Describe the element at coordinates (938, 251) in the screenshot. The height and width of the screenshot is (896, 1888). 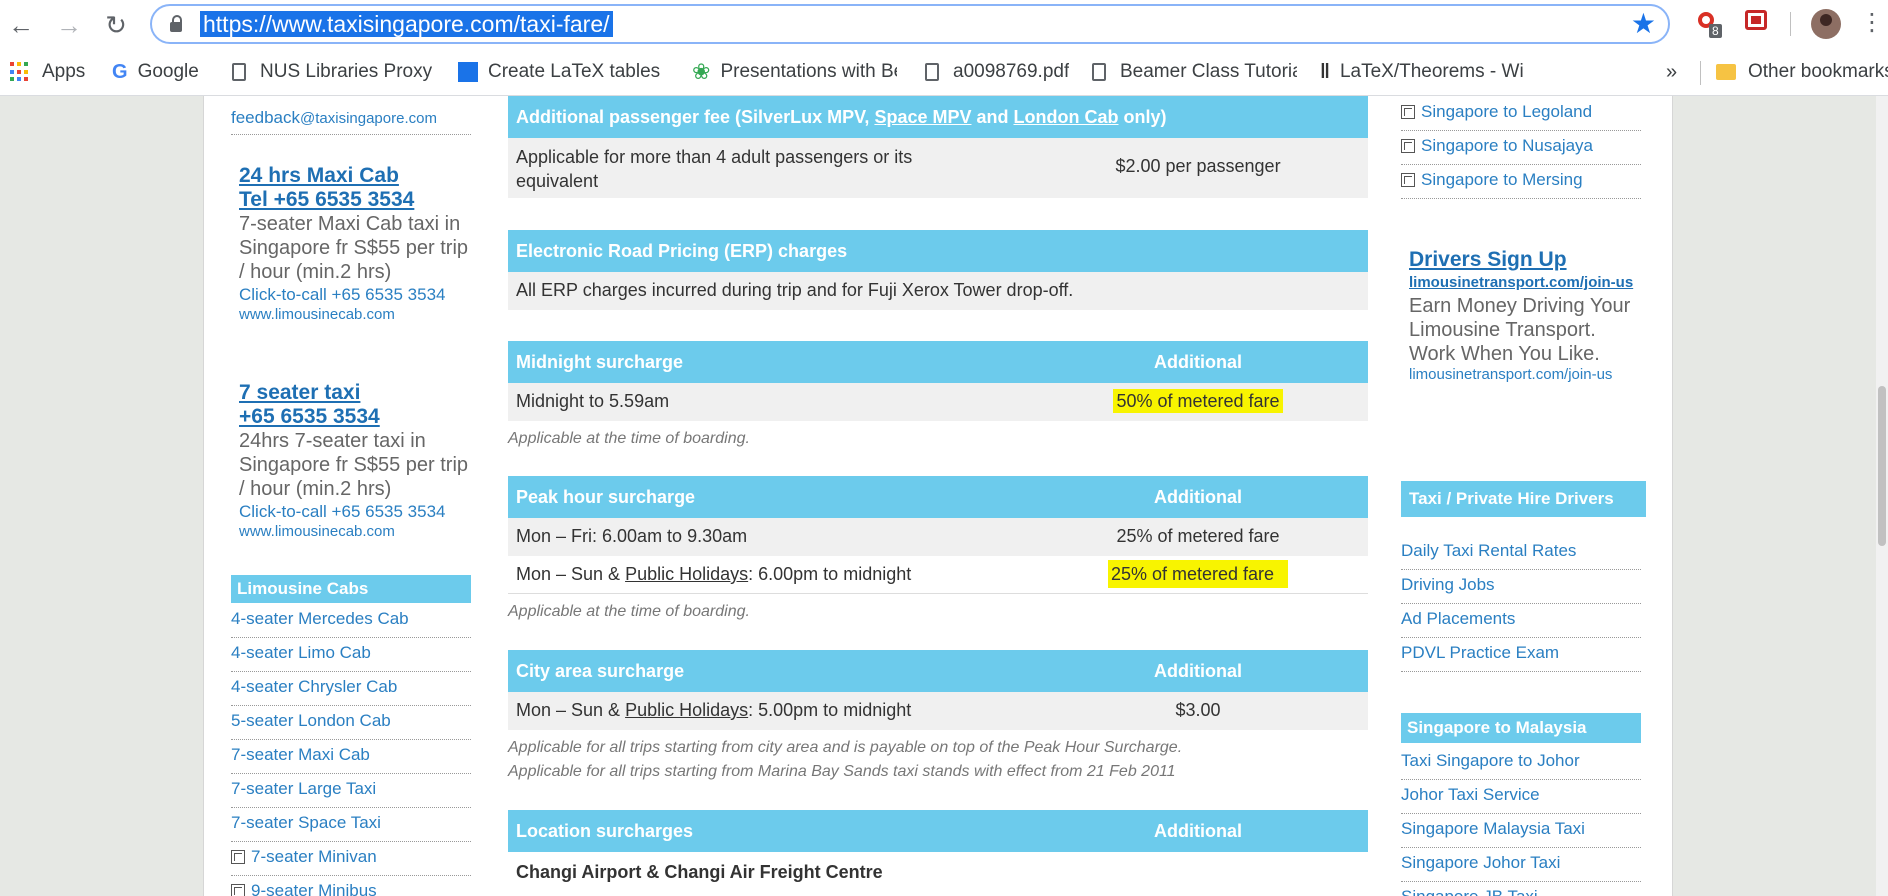
I see `erp-header: Electronic Road Pricing (ERP) charges` at that location.